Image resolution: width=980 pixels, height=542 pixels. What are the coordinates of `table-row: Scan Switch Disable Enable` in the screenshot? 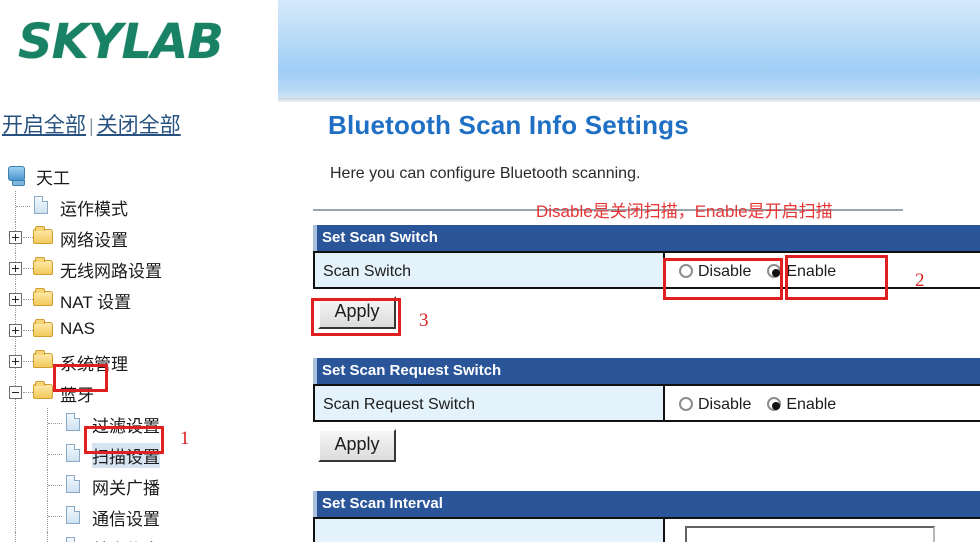 It's located at (646, 270).